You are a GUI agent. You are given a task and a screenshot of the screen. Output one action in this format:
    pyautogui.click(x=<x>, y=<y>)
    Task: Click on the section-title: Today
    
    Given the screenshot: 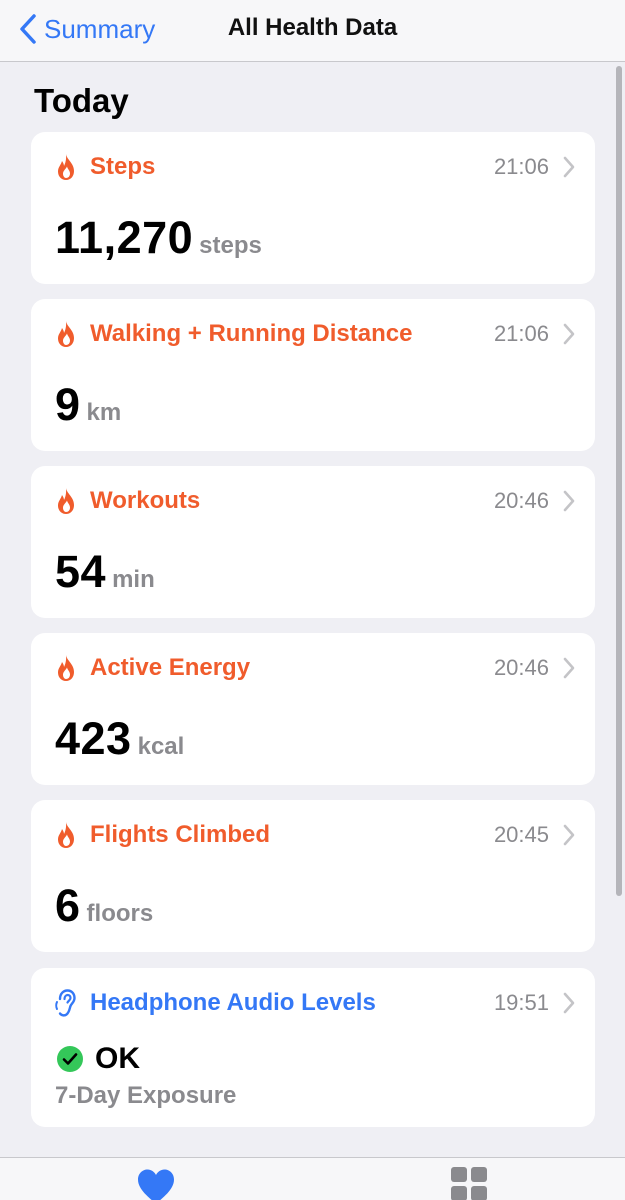 What is the action you would take?
    pyautogui.click(x=81, y=100)
    